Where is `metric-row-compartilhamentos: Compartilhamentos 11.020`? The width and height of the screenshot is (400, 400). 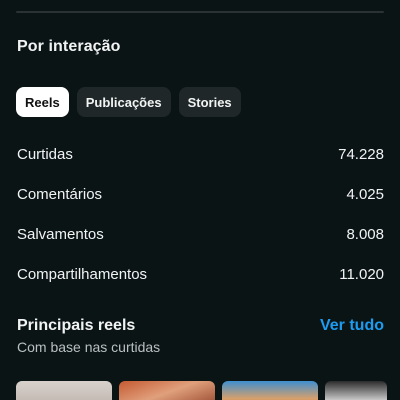 metric-row-compartilhamentos: Compartilhamentos 11.020 is located at coordinates (200, 274).